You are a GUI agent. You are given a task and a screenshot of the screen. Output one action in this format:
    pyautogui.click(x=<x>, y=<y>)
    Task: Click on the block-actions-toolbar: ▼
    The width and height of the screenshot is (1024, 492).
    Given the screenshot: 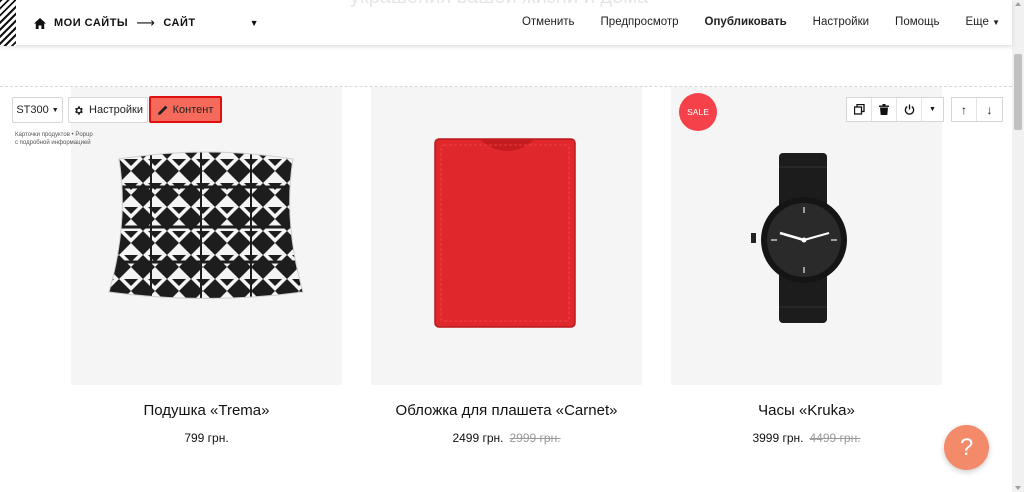 What is the action you would take?
    pyautogui.click(x=895, y=109)
    